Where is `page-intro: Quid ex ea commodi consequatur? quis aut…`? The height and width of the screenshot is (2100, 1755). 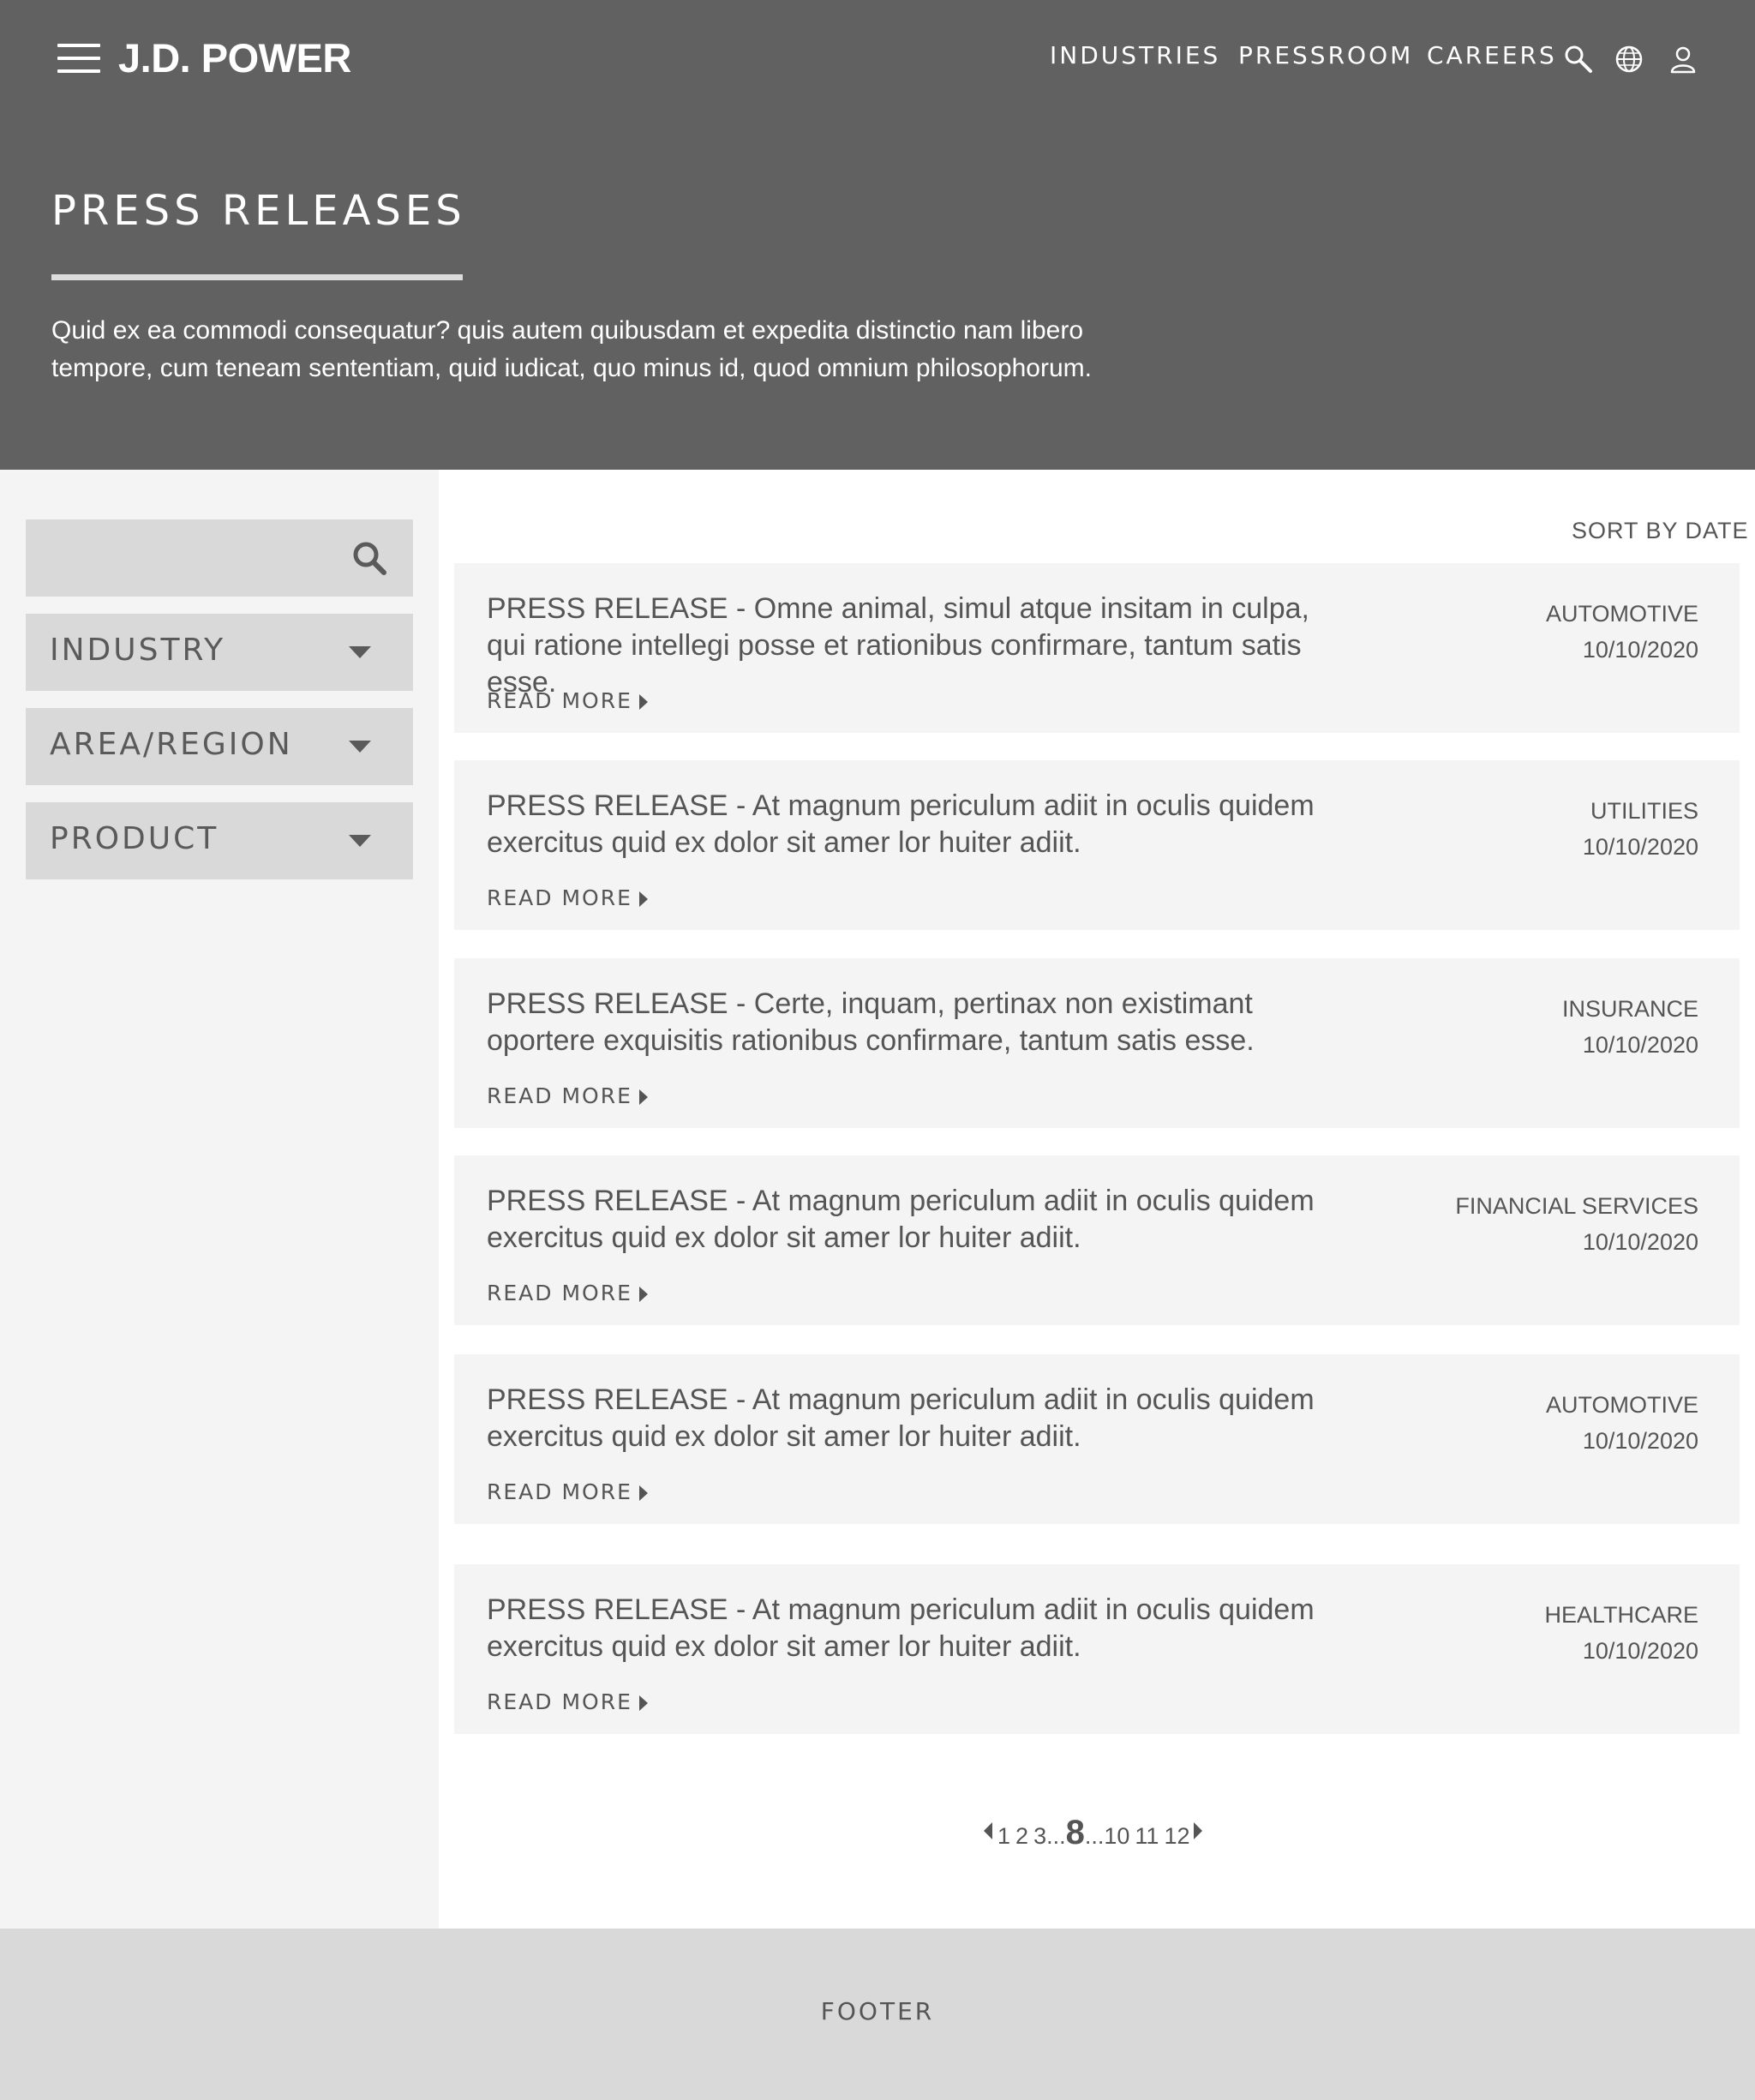
page-intro: Quid ex ea commodi consequatur? quis aut… is located at coordinates (571, 349).